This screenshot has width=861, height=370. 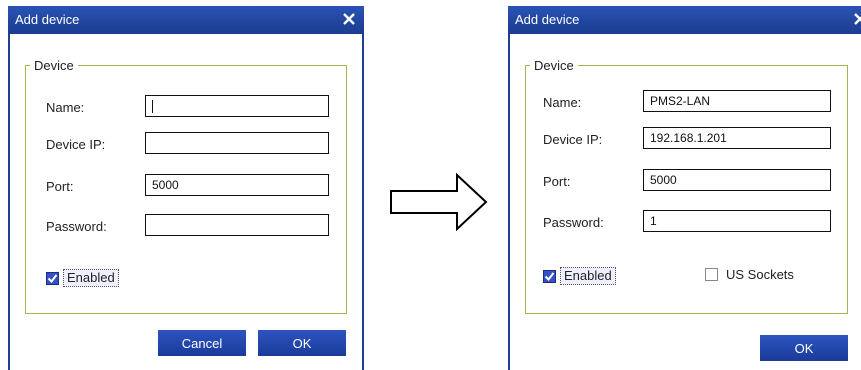 I want to click on text-caret, so click(x=152, y=107).